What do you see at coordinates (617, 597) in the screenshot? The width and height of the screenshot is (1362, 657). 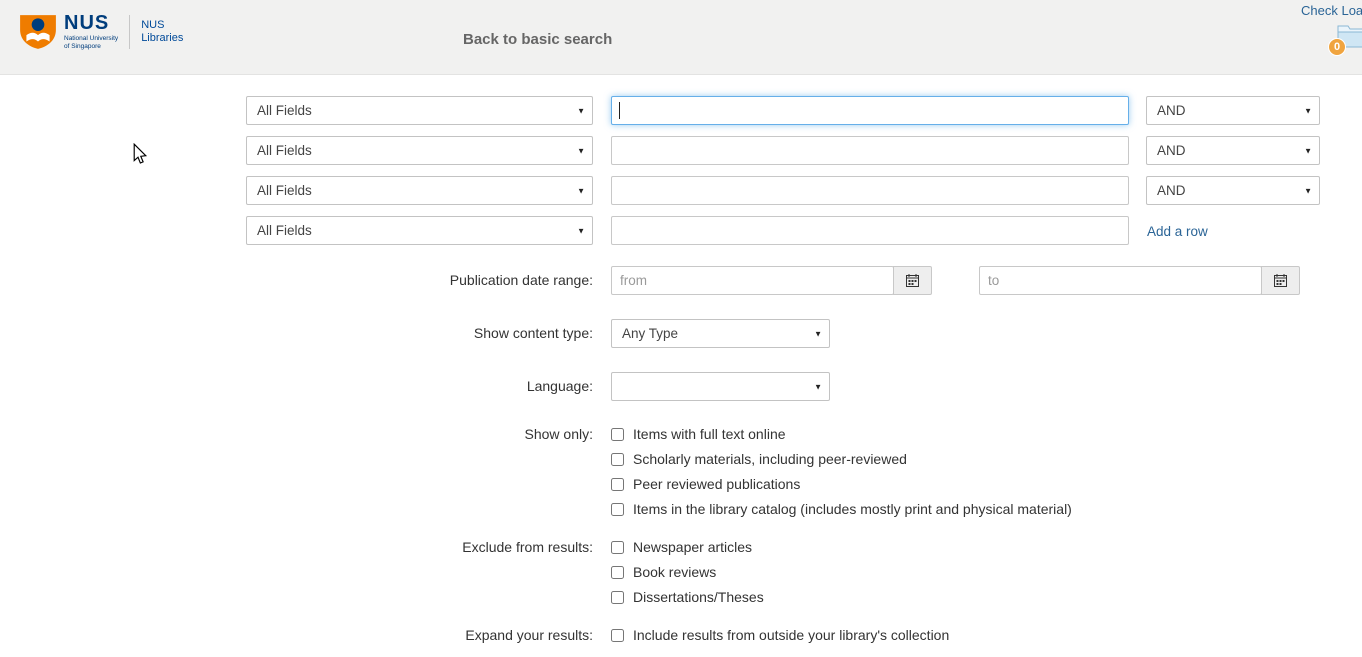 I see `checkbox-dissertations-theses` at bounding box center [617, 597].